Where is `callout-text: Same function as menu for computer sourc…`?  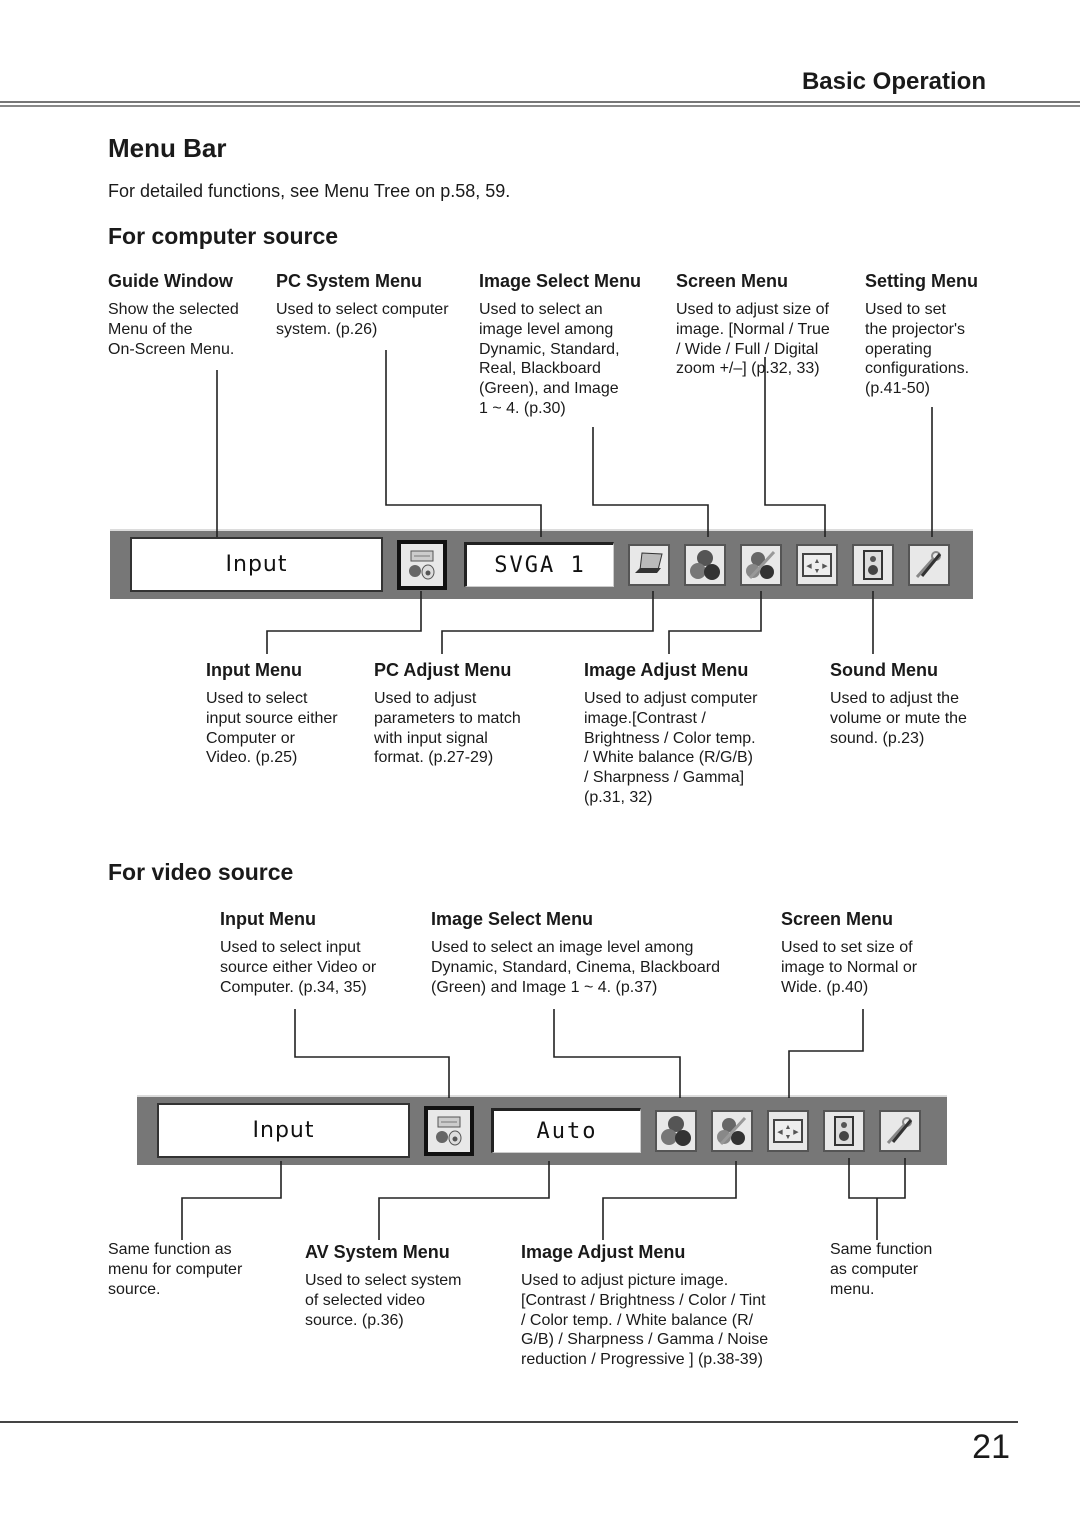 callout-text: Same function as menu for computer sourc… is located at coordinates (175, 1269).